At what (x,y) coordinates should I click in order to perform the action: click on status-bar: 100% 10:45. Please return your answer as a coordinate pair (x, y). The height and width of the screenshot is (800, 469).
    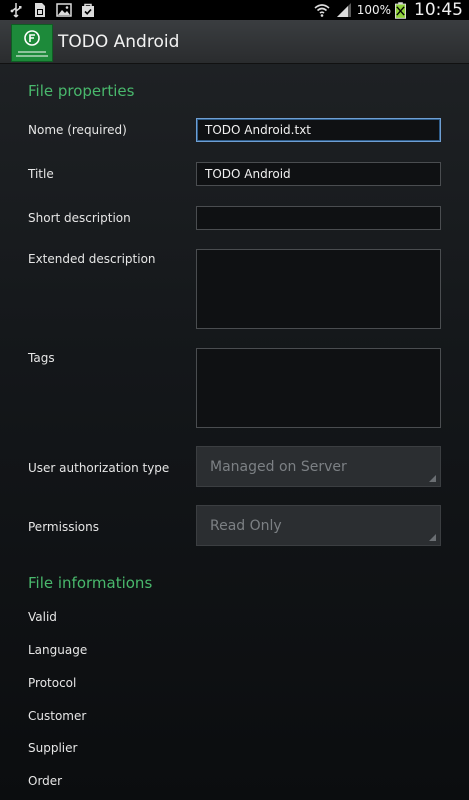
    Looking at the image, I should click on (234, 10).